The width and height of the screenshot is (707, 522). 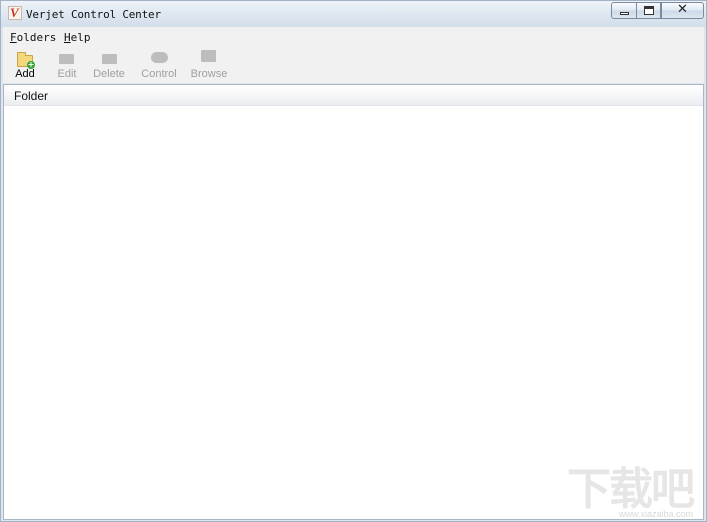 What do you see at coordinates (31, 96) in the screenshot?
I see `column-header-folder: Folder` at bounding box center [31, 96].